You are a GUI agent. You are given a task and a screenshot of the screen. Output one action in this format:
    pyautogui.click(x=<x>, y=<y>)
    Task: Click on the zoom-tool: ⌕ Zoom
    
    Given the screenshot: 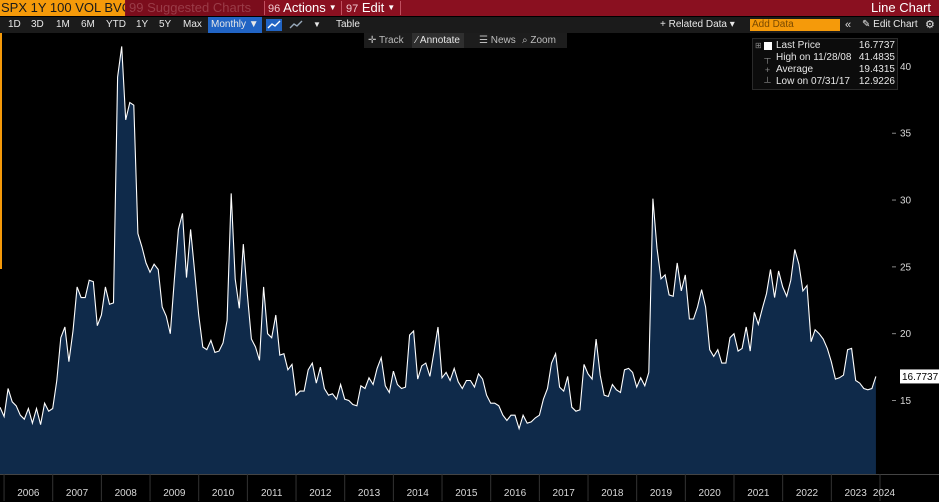 What is the action you would take?
    pyautogui.click(x=539, y=40)
    